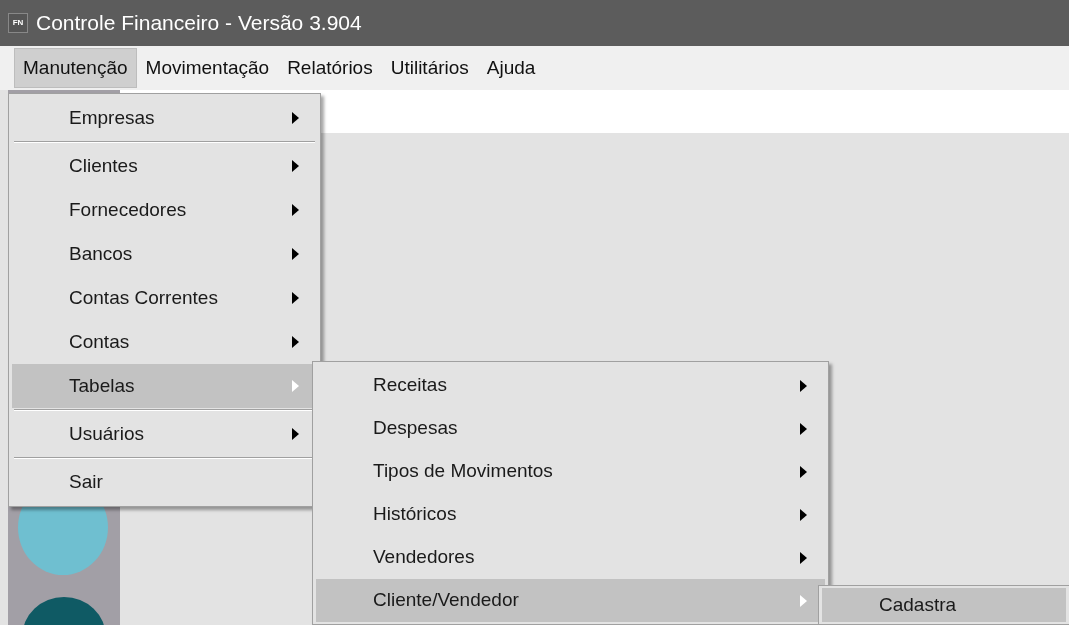  I want to click on menu-item: Clientes, so click(164, 166).